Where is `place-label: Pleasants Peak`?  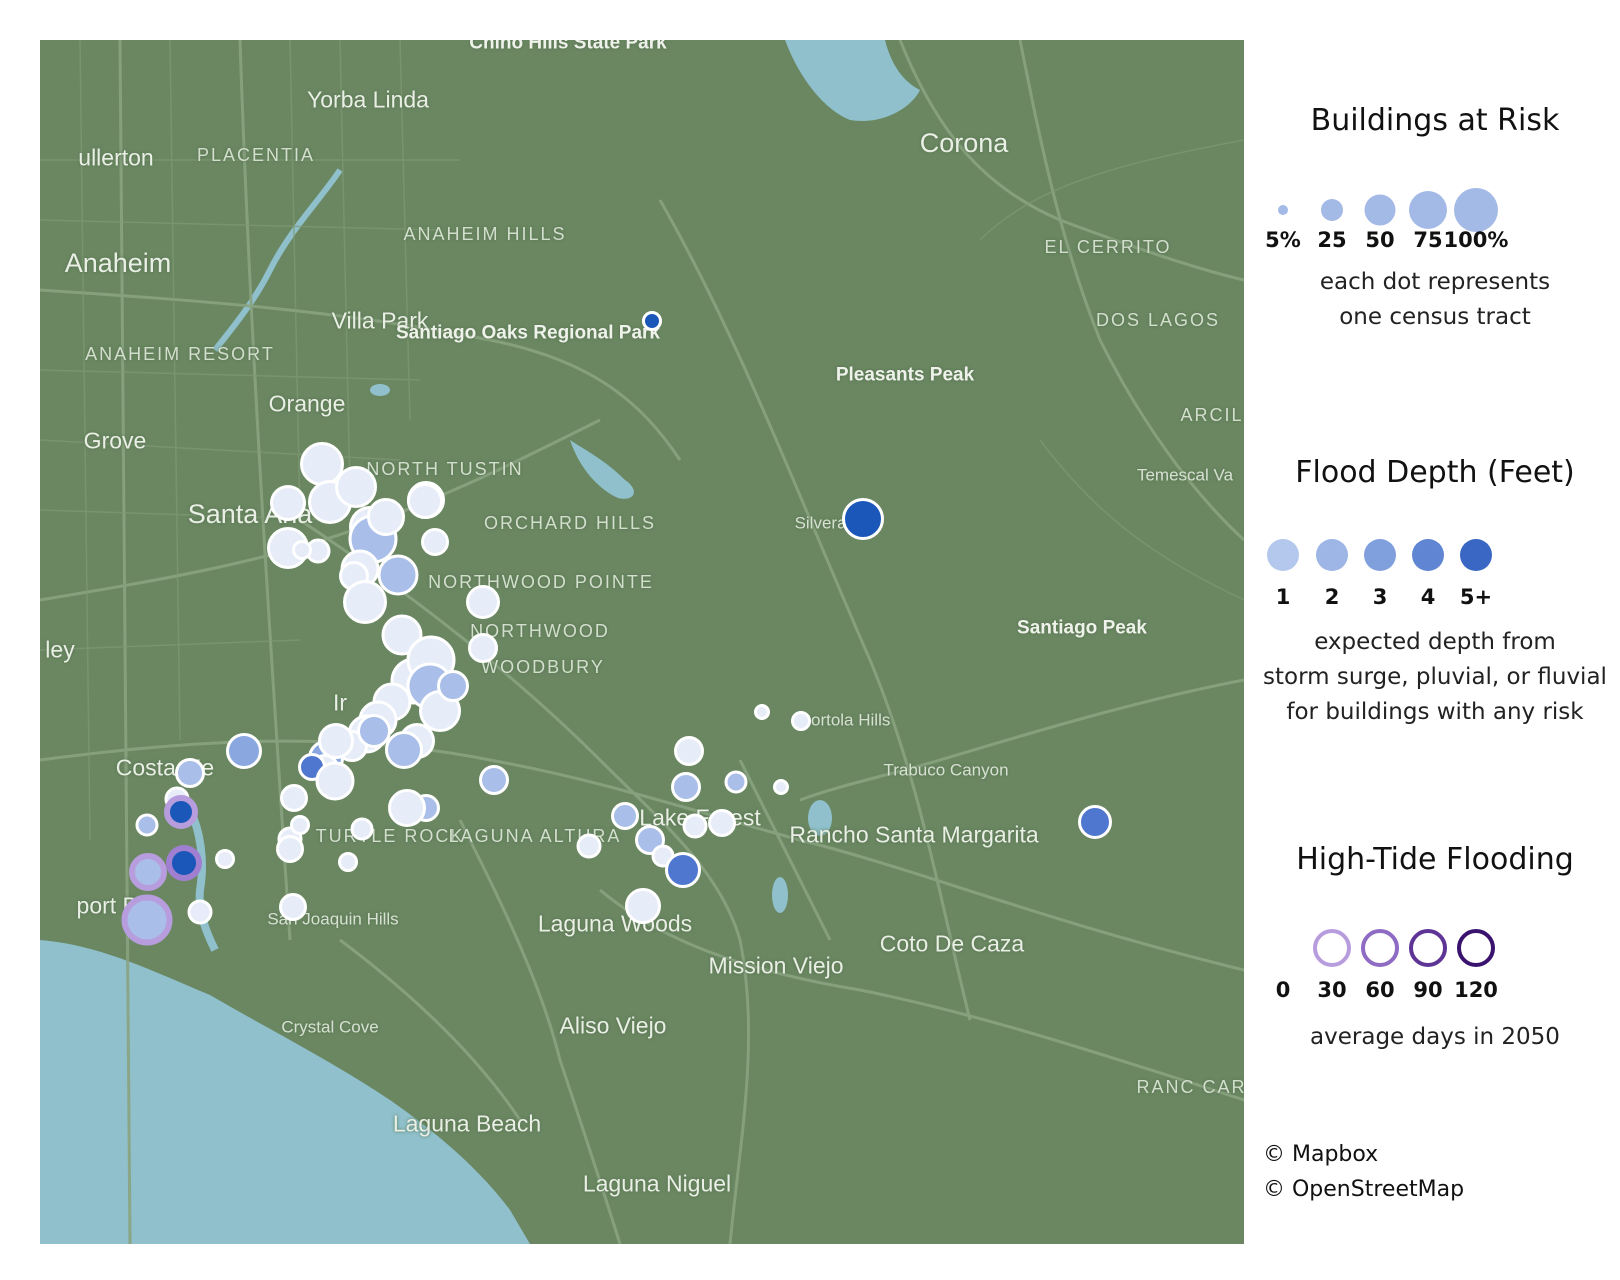 place-label: Pleasants Peak is located at coordinates (905, 375).